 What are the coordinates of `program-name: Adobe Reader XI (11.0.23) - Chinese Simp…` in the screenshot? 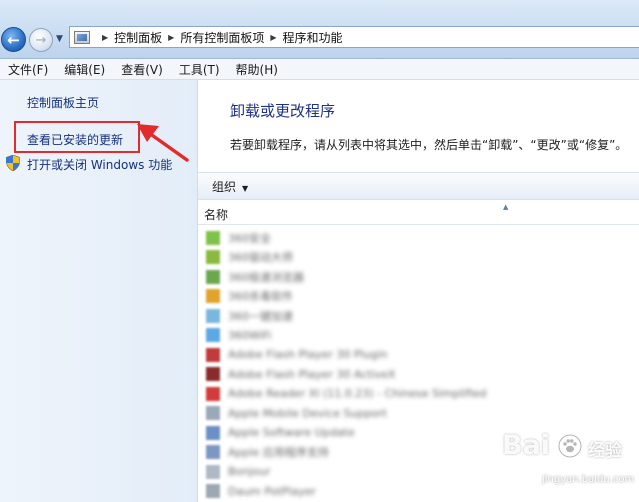 It's located at (357, 394).